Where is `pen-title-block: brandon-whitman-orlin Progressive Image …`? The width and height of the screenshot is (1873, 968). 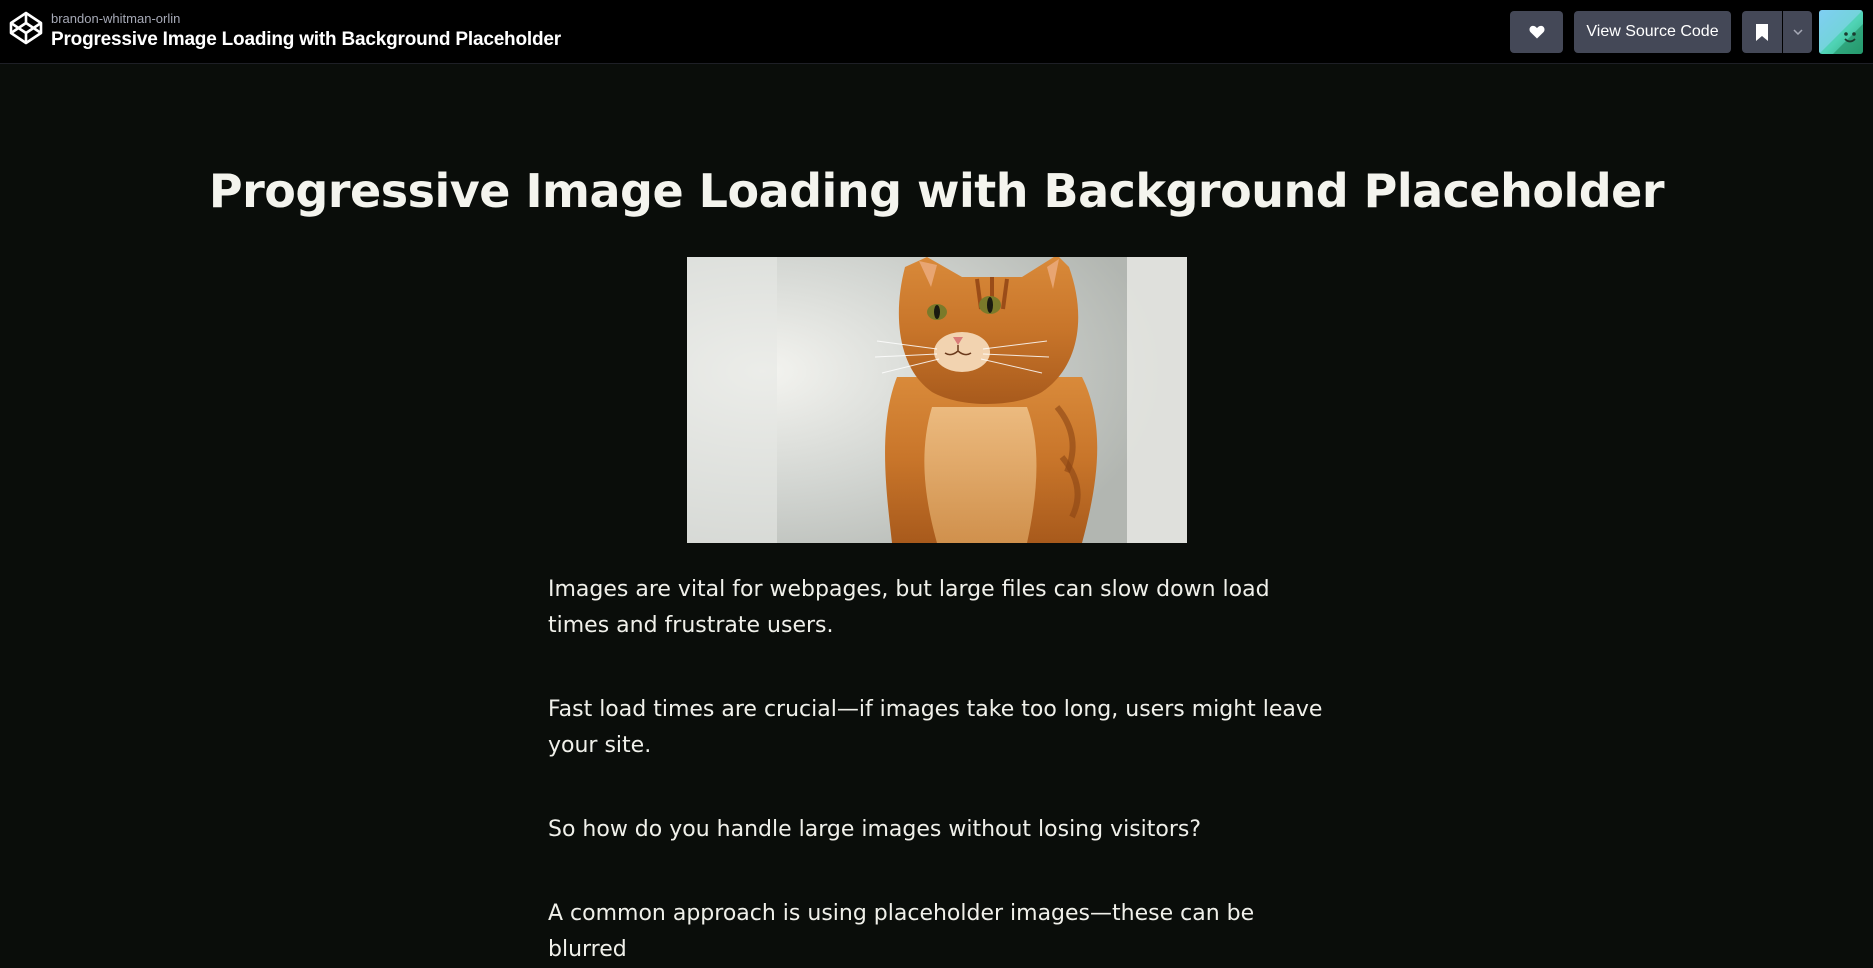 pen-title-block: brandon-whitman-orlin Progressive Image … is located at coordinates (306, 31).